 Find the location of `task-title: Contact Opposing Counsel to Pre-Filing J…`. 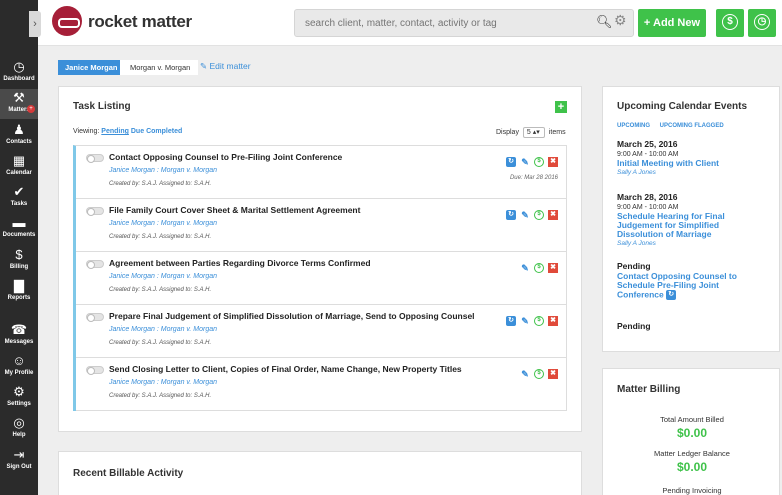

task-title: Contact Opposing Counsel to Pre-Filing J… is located at coordinates (225, 157).